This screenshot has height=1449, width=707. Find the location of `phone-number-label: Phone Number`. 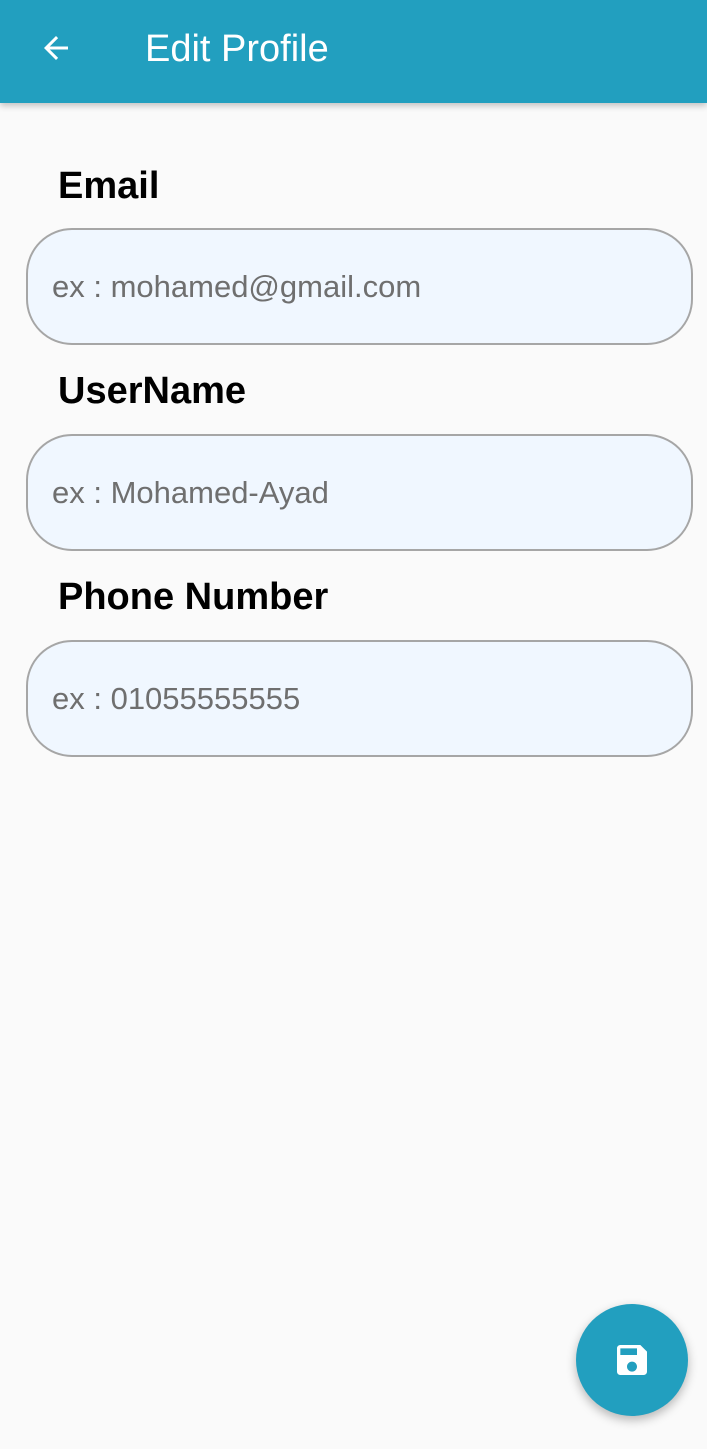

phone-number-label: Phone Number is located at coordinates (193, 597).